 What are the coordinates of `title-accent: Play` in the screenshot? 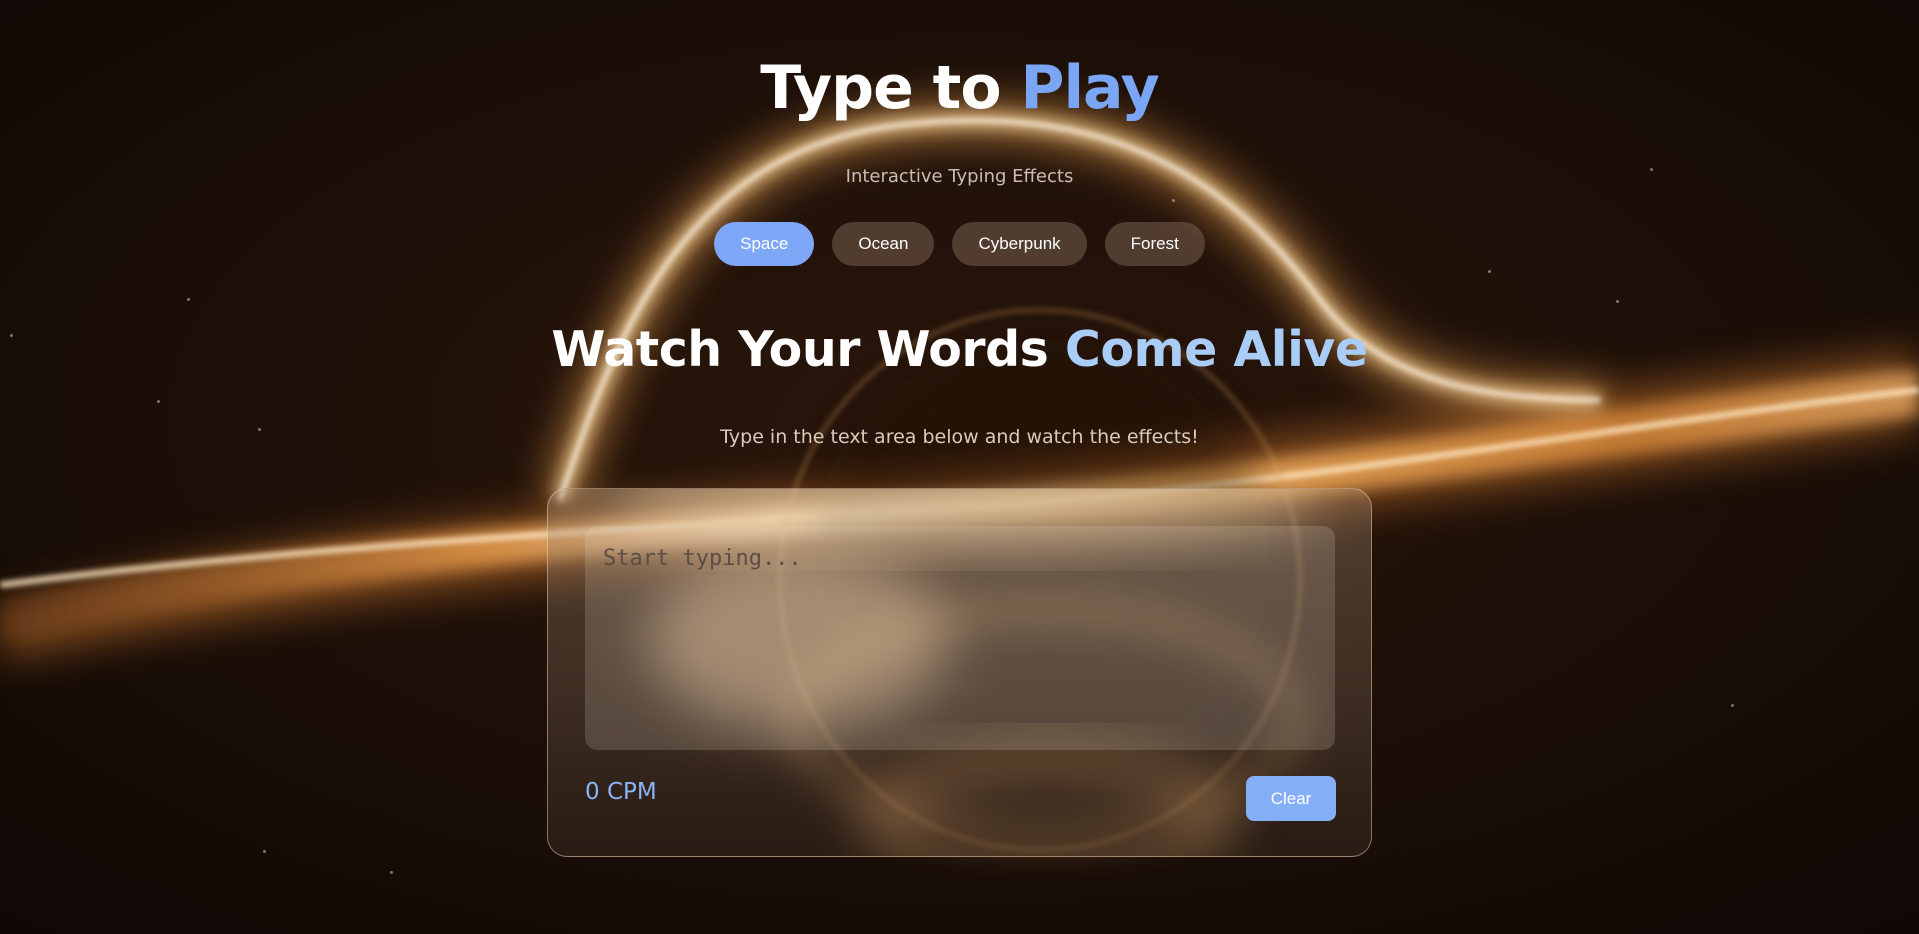 It's located at (1089, 88).